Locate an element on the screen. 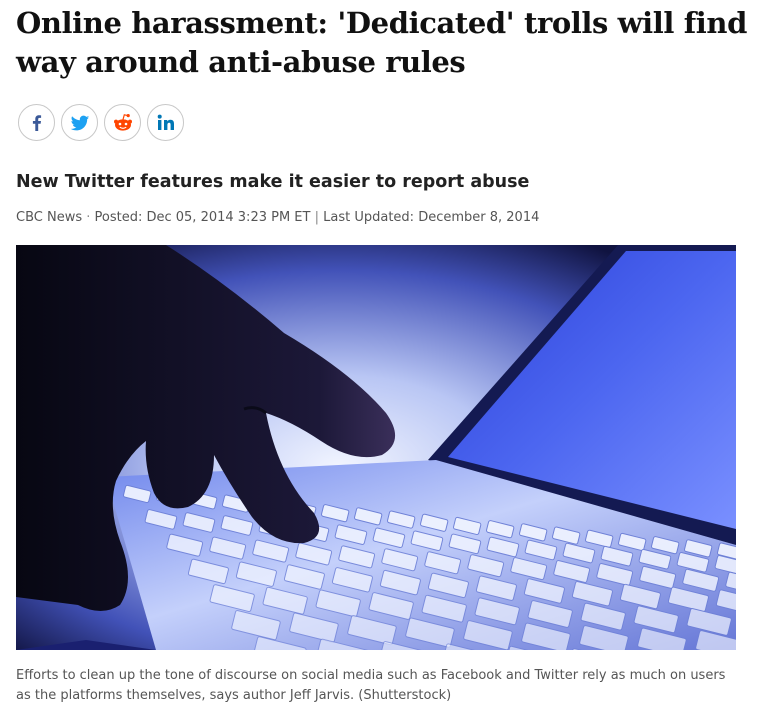 The width and height of the screenshot is (772, 717). byline-posted: Posted: Dec 05, 2014 3:23 PM ET is located at coordinates (202, 217).